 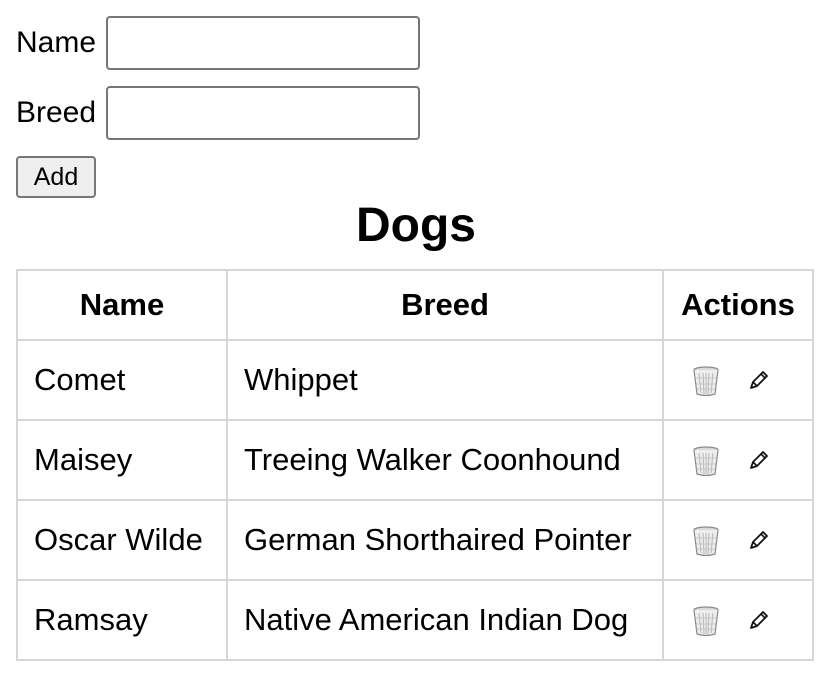 What do you see at coordinates (445, 380) in the screenshot?
I see `dog-breed-cell: Whippet` at bounding box center [445, 380].